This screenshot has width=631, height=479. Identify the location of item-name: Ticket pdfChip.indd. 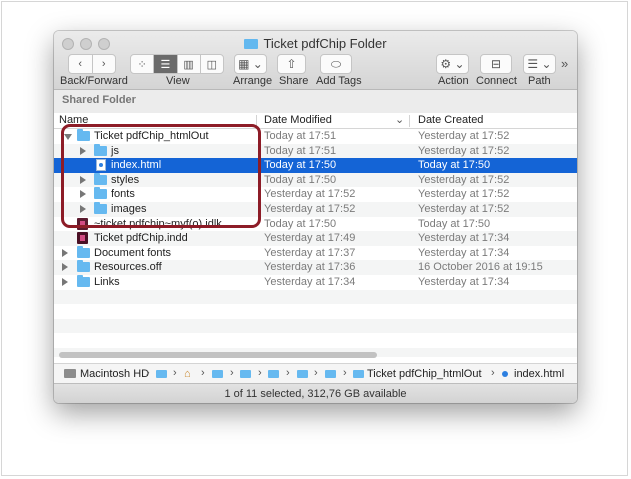
(141, 238).